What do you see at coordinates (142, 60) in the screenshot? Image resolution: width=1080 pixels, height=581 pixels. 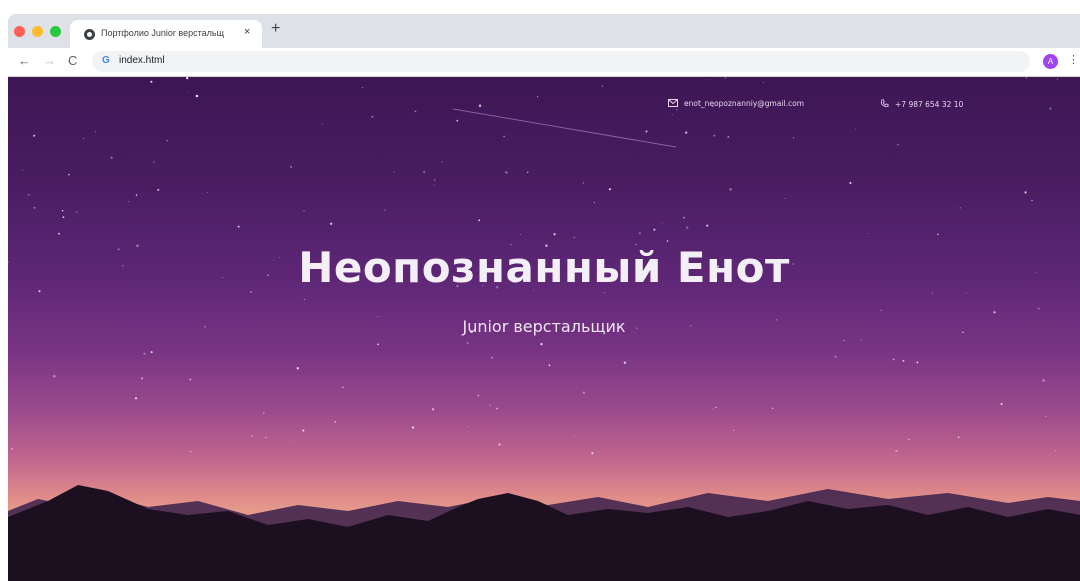 I see `url-text: index.html` at bounding box center [142, 60].